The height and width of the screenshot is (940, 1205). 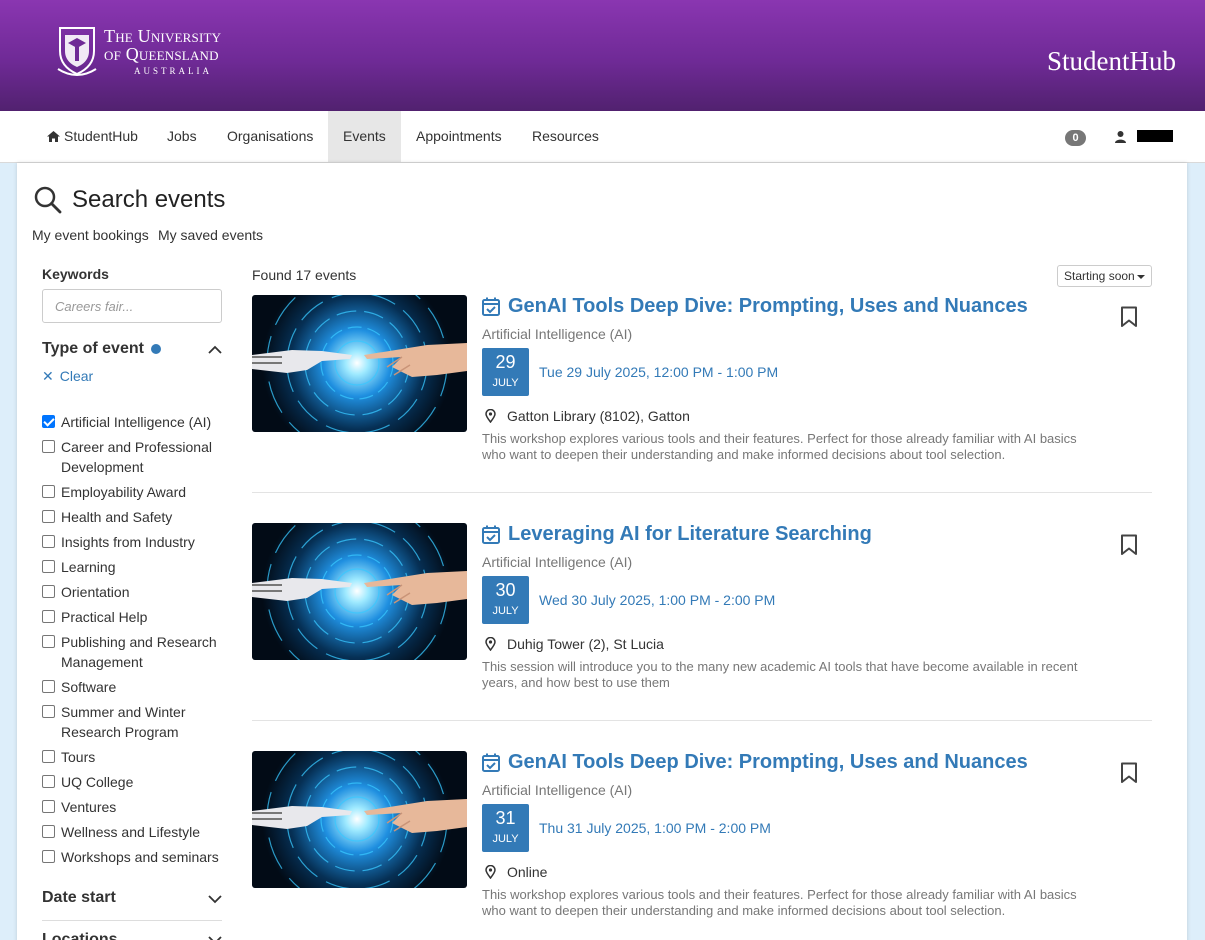 I want to click on search-icon, so click(x=48, y=200).